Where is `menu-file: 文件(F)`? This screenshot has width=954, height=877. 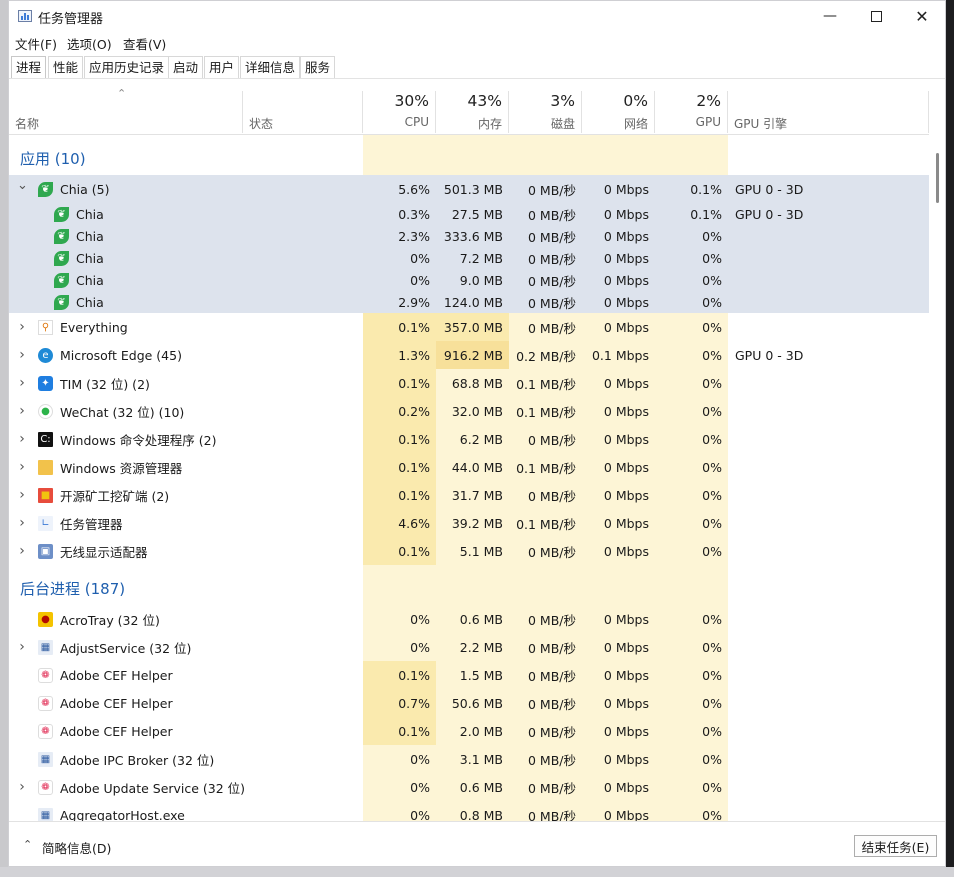
menu-file: 文件(F) is located at coordinates (36, 43).